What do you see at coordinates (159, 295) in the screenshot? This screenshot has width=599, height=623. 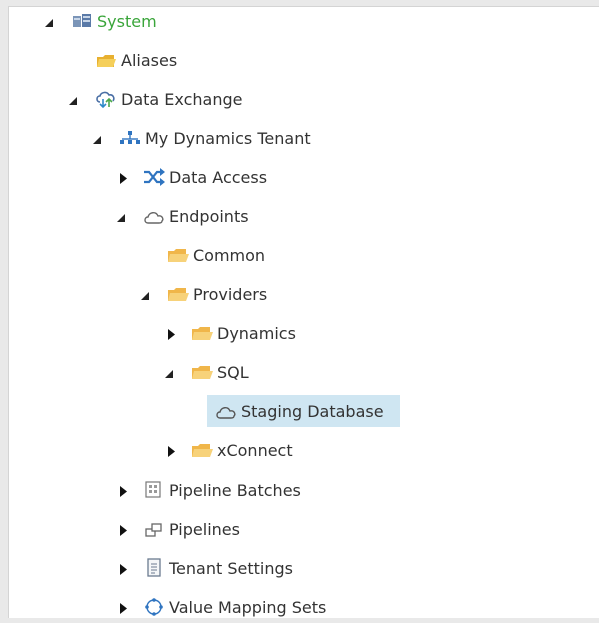 I see `tree-node-providers: Providers` at bounding box center [159, 295].